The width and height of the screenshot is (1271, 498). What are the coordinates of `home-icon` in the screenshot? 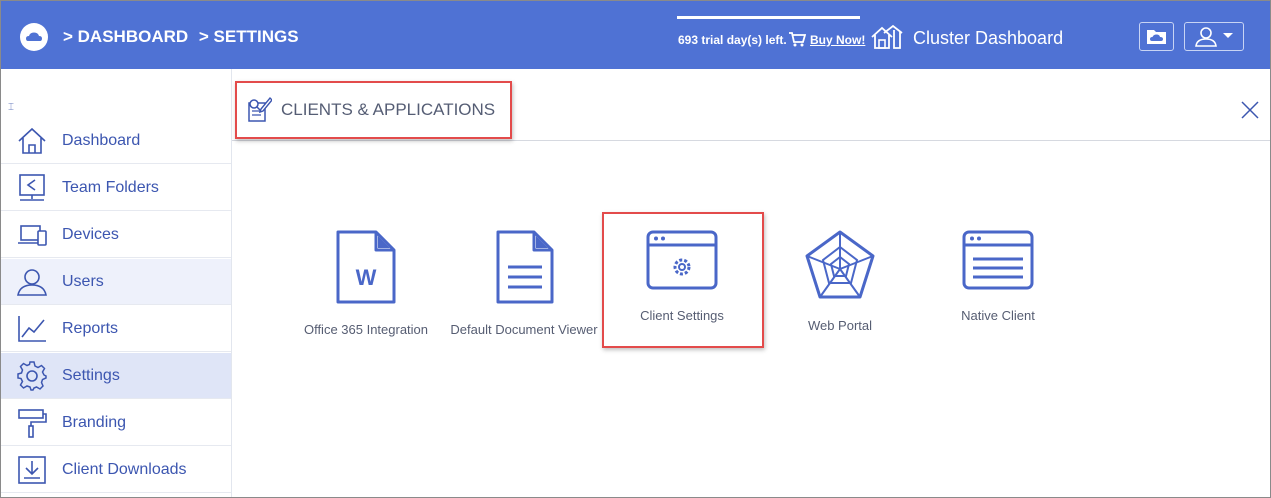 It's located at (32, 140).